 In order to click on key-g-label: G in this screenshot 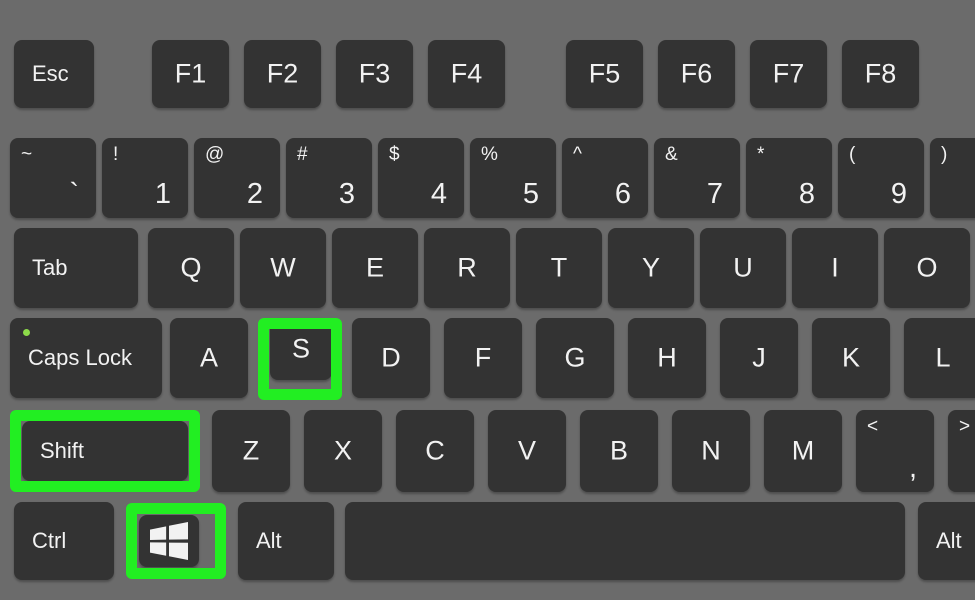, I will do `click(575, 357)`.